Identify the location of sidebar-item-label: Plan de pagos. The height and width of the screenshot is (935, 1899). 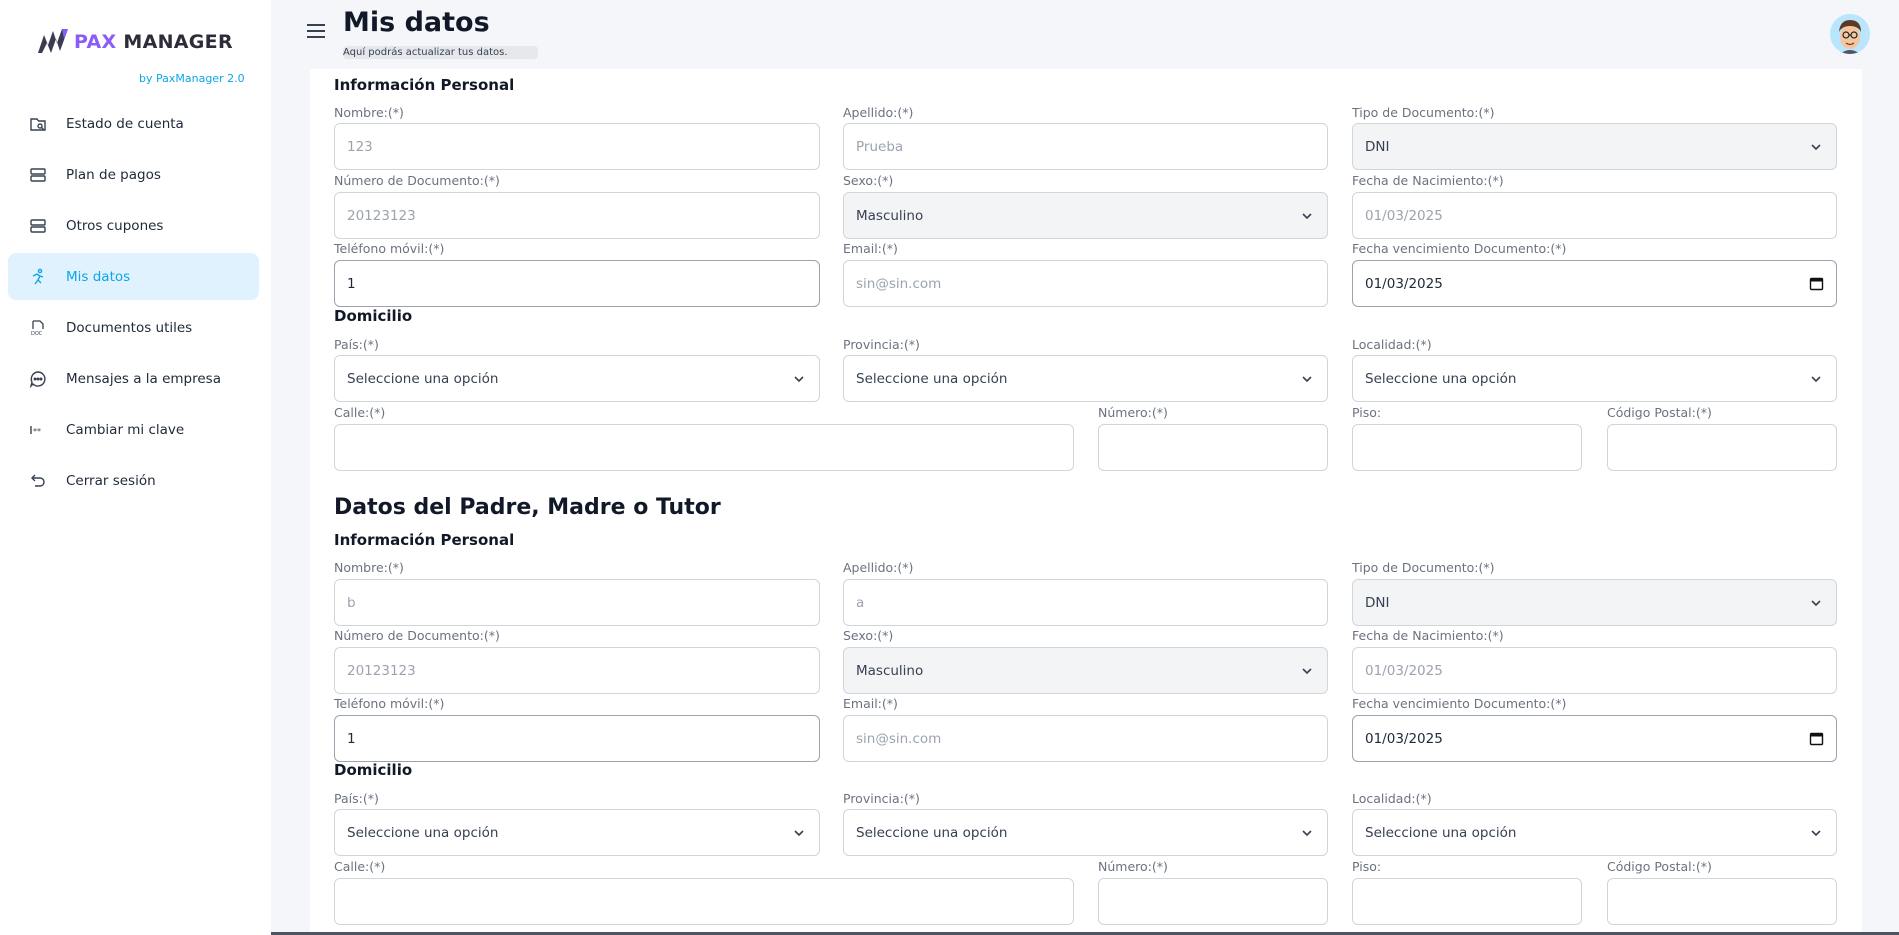
(113, 174).